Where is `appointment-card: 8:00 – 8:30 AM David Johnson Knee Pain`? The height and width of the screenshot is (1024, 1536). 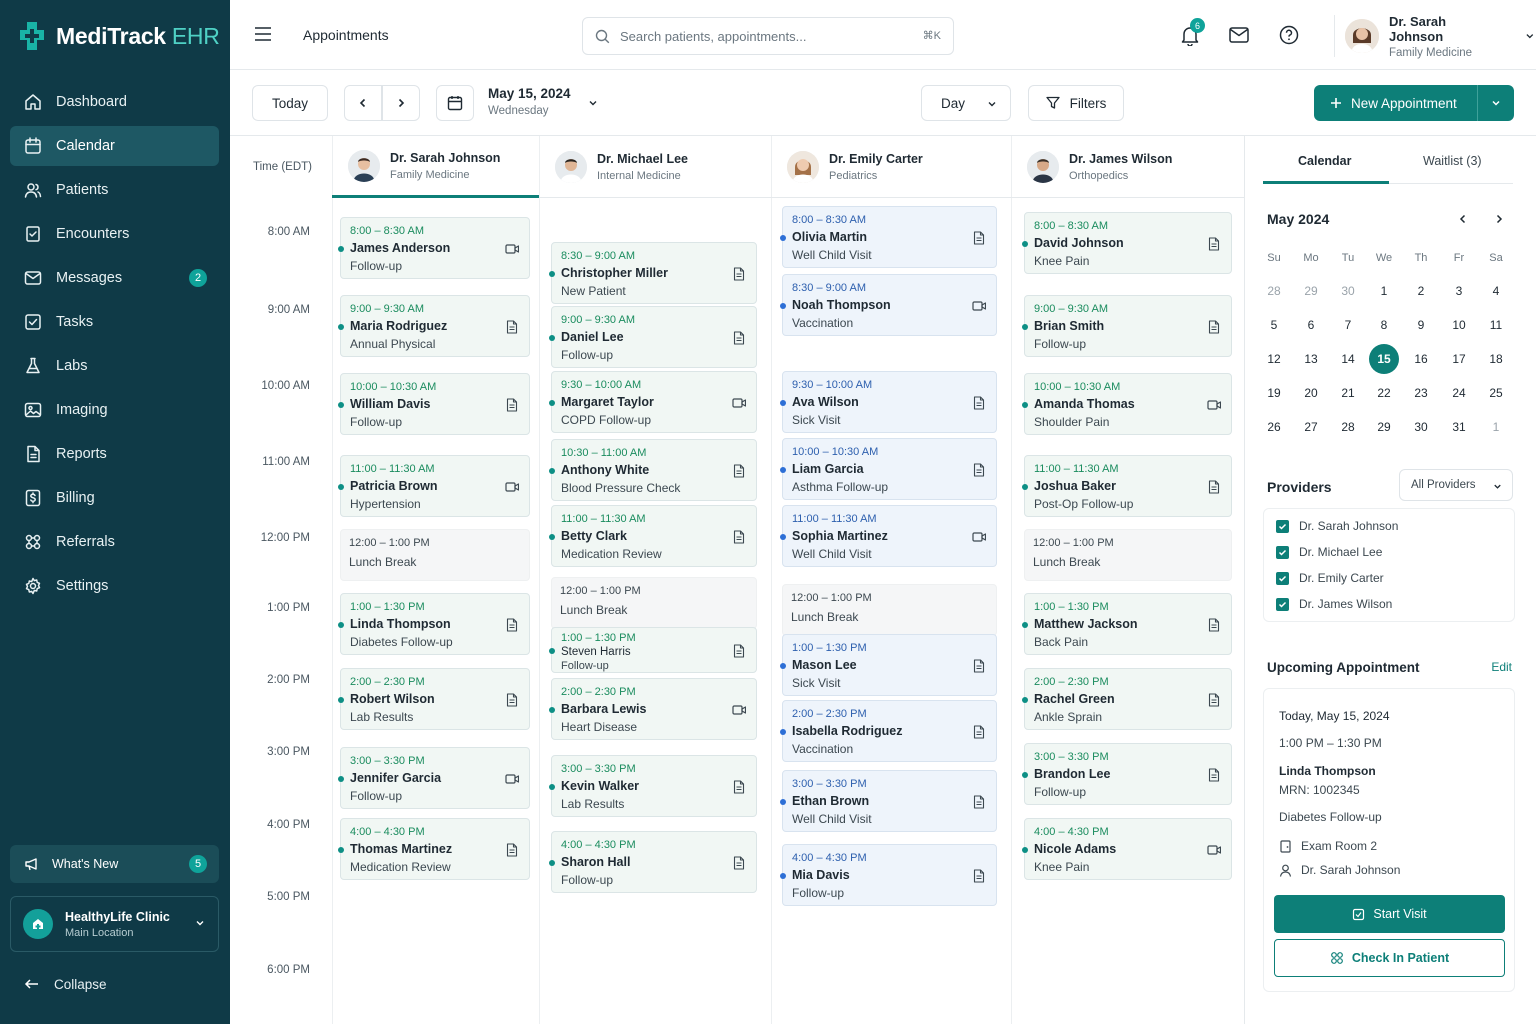 appointment-card: 8:00 – 8:30 AM David Johnson Knee Pain is located at coordinates (1127, 243).